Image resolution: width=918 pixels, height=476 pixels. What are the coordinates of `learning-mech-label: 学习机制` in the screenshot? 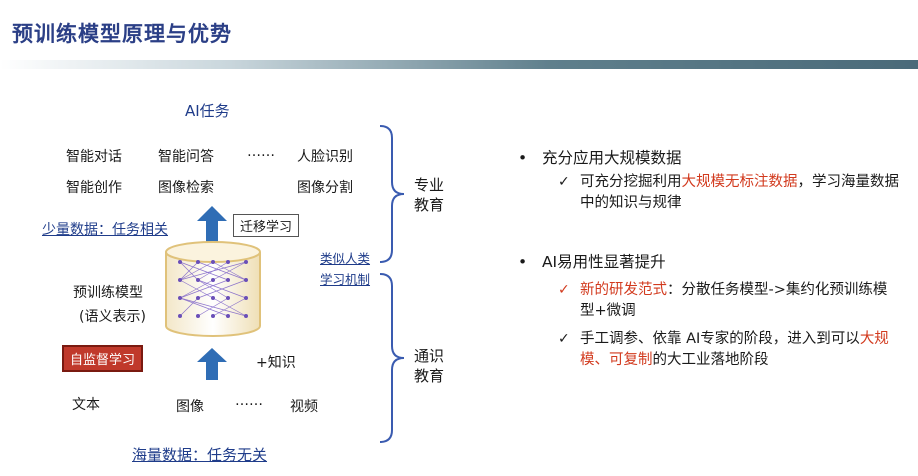 It's located at (345, 279).